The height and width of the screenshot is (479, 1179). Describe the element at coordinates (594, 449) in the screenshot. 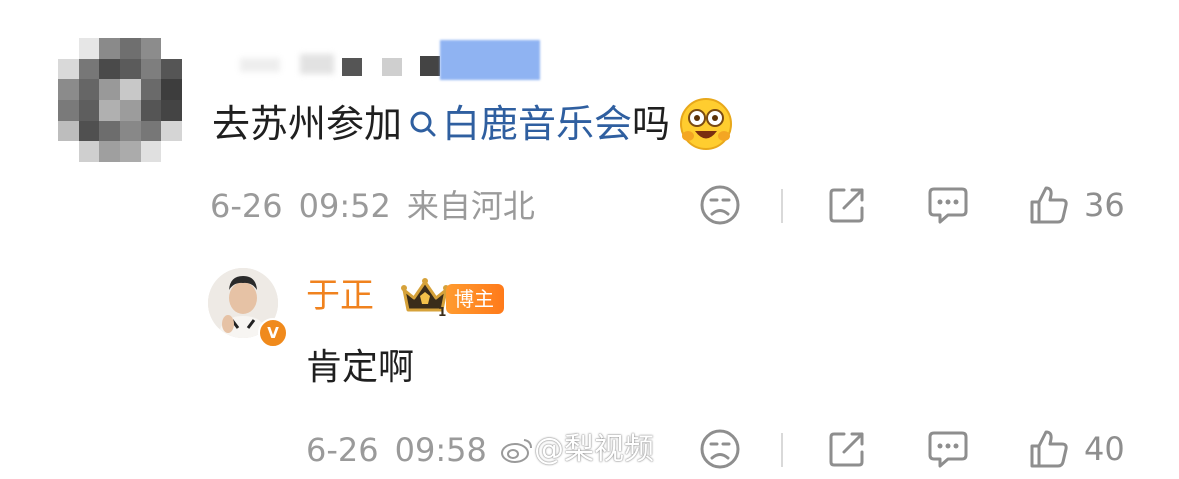

I see `watermark-text: @梨视频` at that location.